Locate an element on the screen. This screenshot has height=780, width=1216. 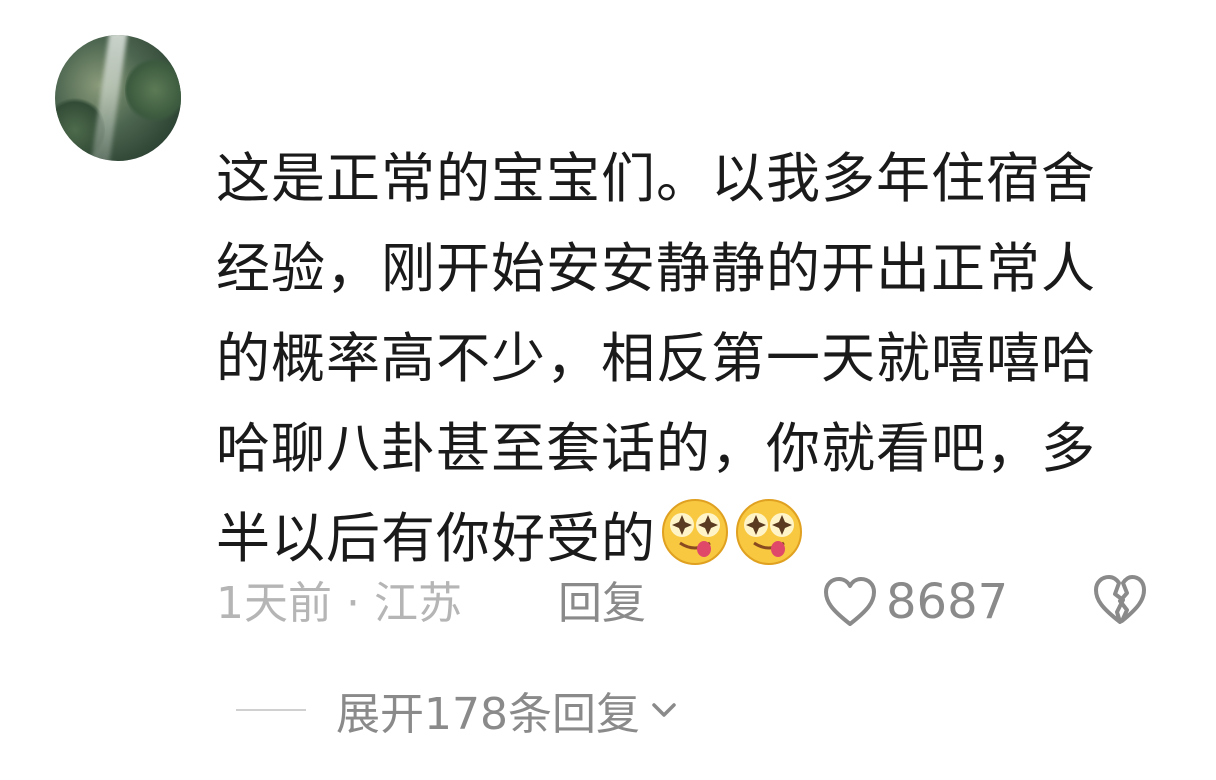
expand-replies-label: 展开178条回复 is located at coordinates (488, 714).